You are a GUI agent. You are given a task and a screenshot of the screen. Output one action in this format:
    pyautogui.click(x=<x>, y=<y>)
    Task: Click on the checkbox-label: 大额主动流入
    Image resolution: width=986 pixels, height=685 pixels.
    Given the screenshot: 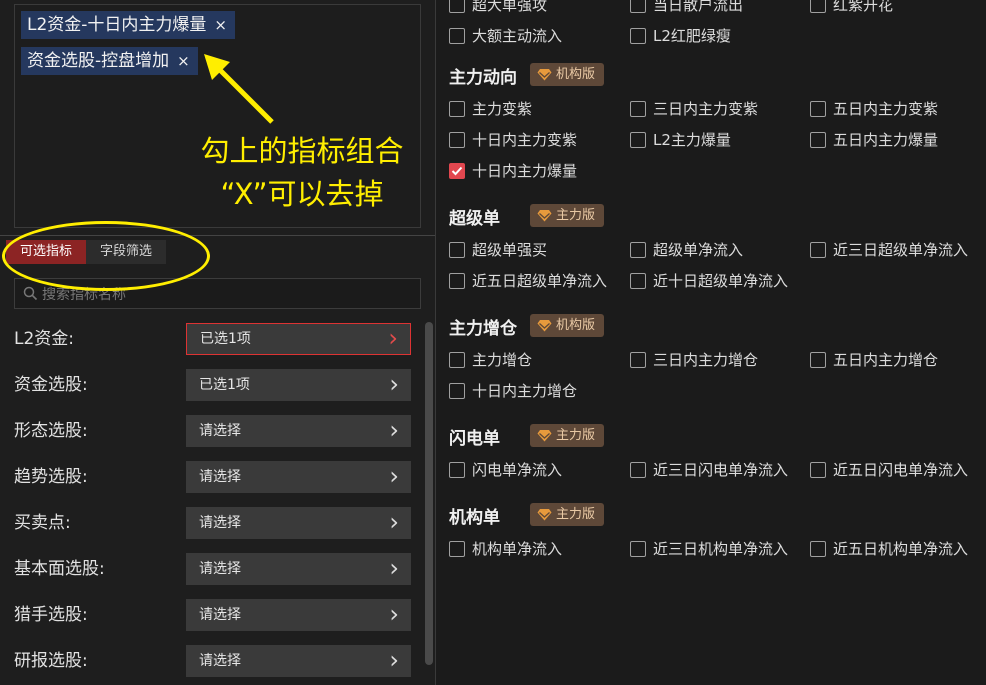 What is the action you would take?
    pyautogui.click(x=517, y=36)
    